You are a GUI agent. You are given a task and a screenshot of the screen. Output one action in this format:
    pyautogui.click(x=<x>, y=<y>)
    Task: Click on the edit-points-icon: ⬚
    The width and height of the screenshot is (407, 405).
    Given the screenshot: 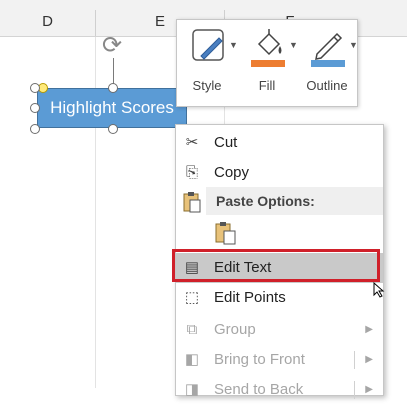 What is the action you would take?
    pyautogui.click(x=192, y=297)
    